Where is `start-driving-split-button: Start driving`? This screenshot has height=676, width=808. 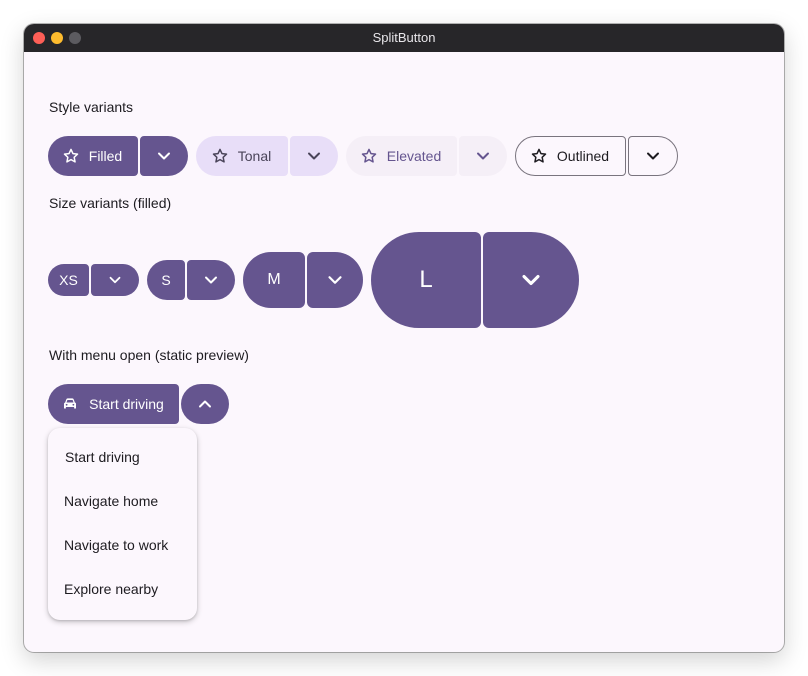 start-driving-split-button: Start driving is located at coordinates (138, 404).